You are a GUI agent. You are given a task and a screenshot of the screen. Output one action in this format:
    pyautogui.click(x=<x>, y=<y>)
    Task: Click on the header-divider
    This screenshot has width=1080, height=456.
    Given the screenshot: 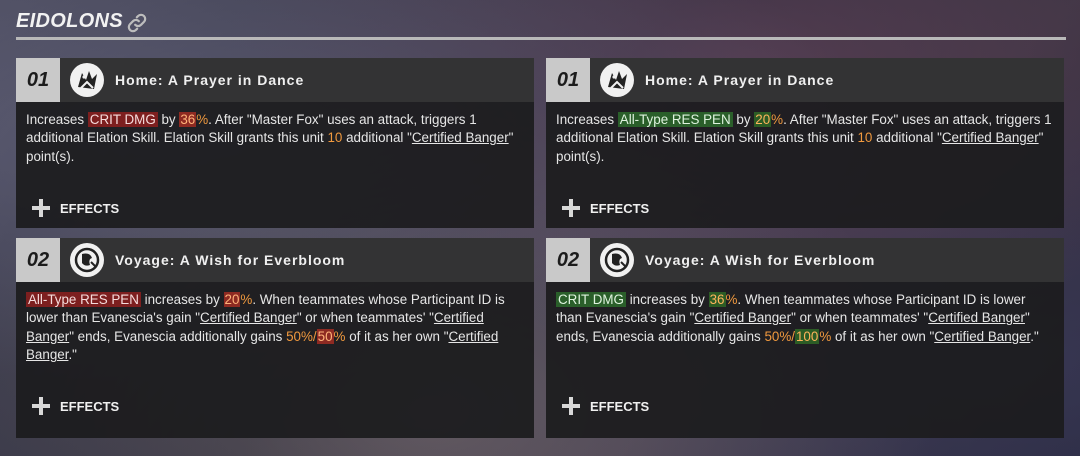 What is the action you would take?
    pyautogui.click(x=541, y=38)
    